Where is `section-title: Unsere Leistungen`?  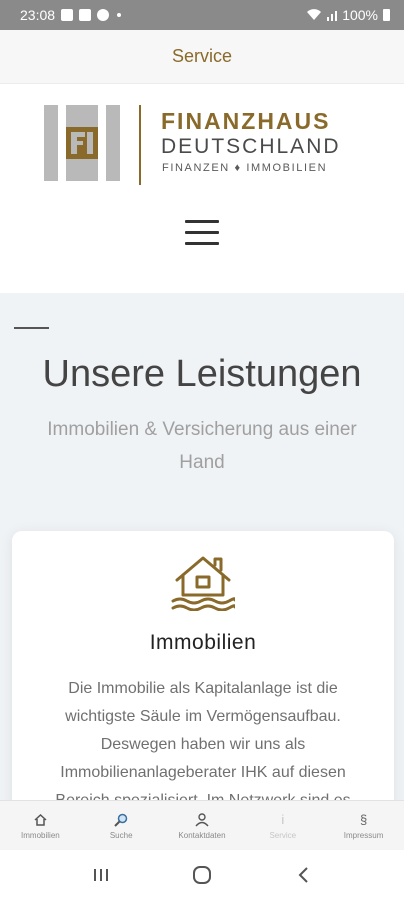 section-title: Unsere Leistungen is located at coordinates (202, 374).